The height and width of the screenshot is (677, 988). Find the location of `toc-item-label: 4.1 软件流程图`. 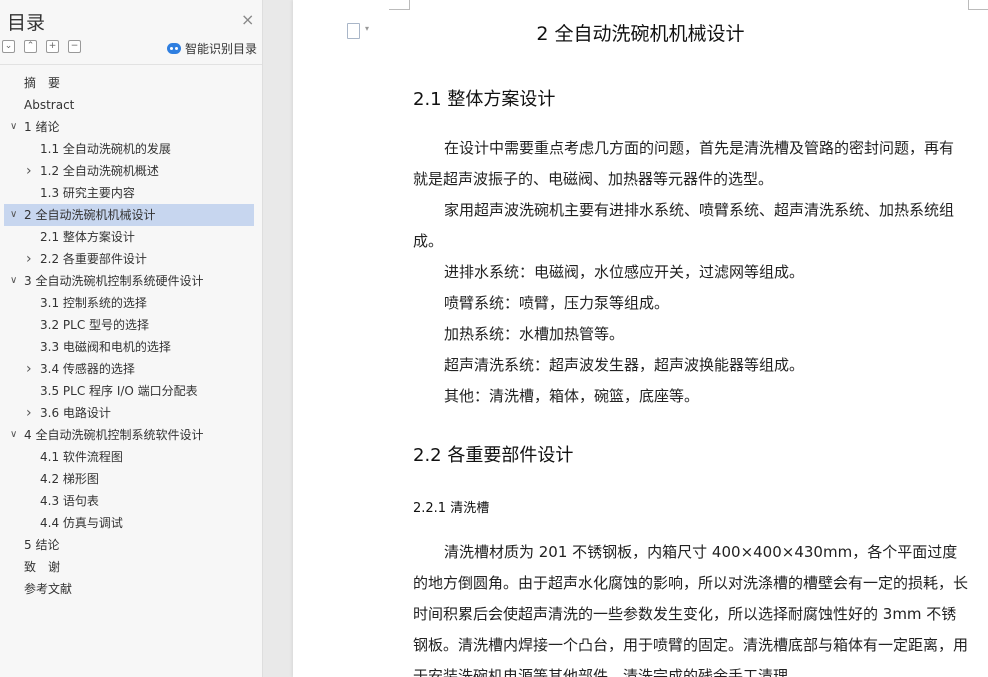

toc-item-label: 4.1 软件流程图 is located at coordinates (81, 457).